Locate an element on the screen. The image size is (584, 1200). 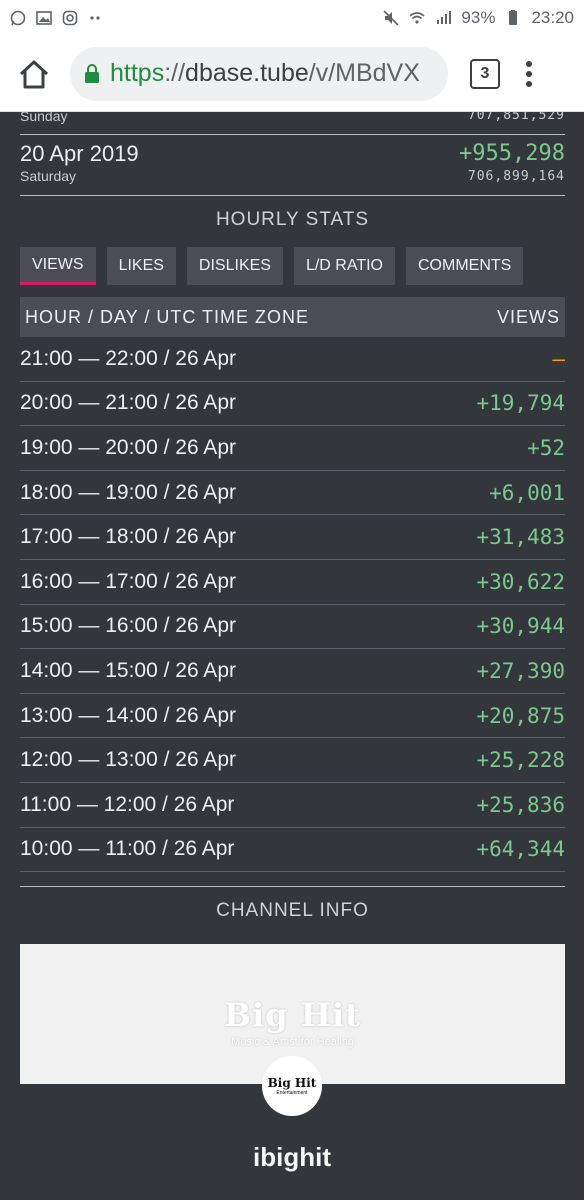
menu-button is located at coordinates (529, 73).